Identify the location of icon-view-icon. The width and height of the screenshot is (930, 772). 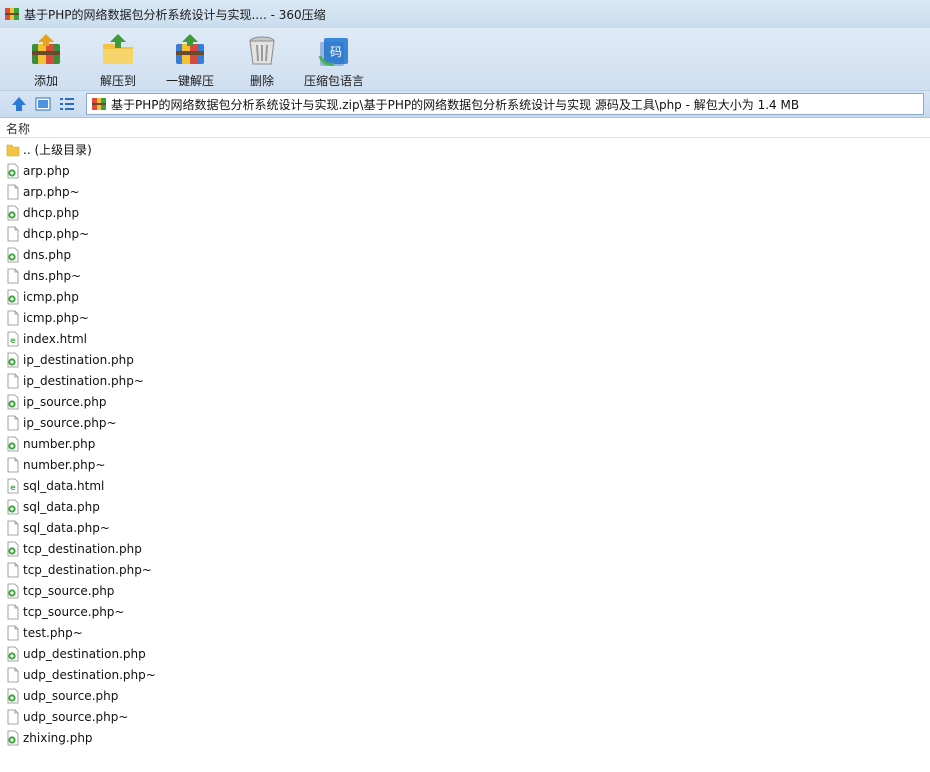
(43, 104).